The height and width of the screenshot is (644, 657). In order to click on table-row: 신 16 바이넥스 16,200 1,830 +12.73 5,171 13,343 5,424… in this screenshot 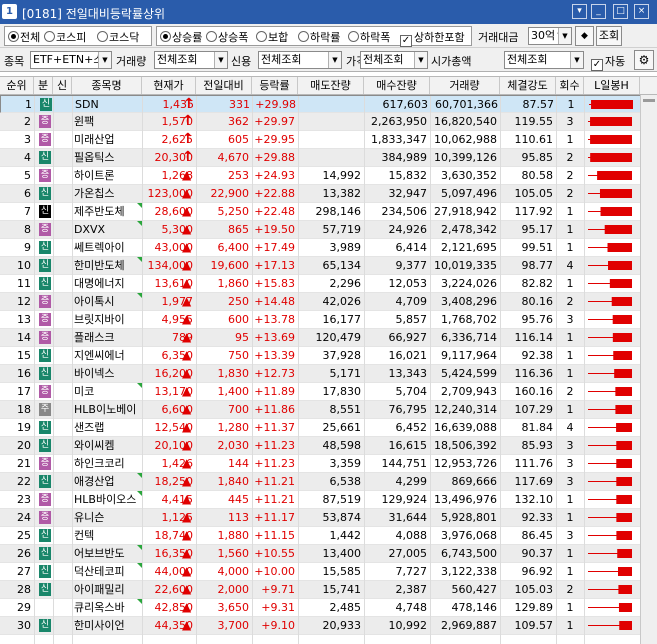, I will do `click(328, 374)`.